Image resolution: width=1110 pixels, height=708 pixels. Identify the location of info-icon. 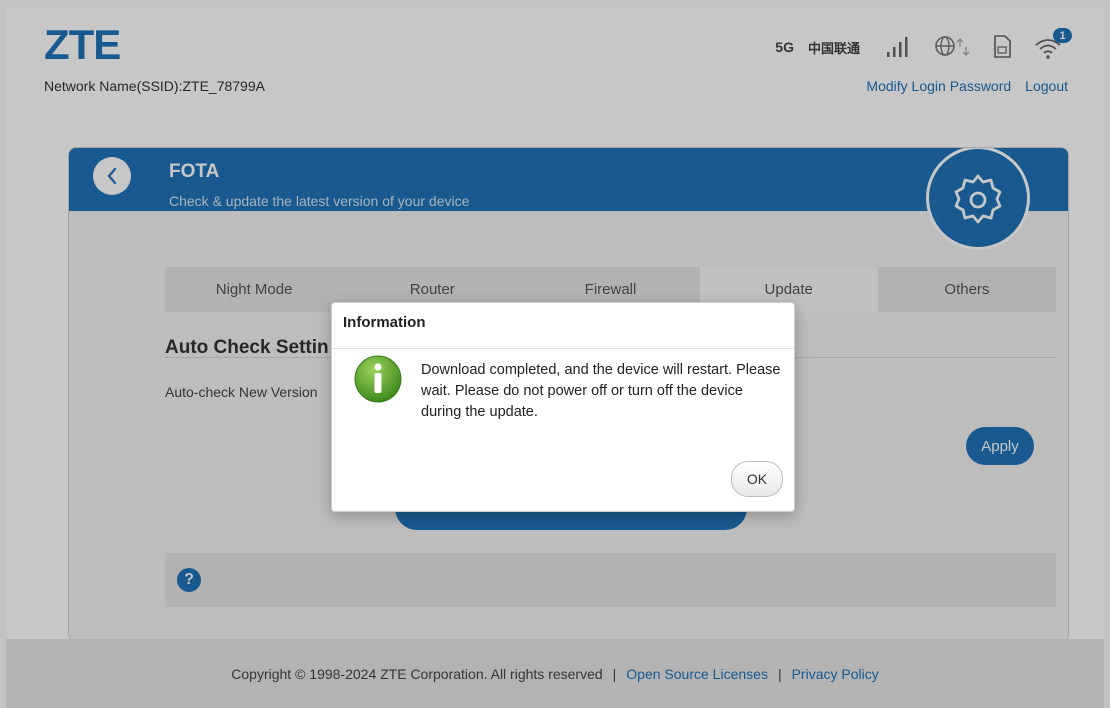
(378, 381).